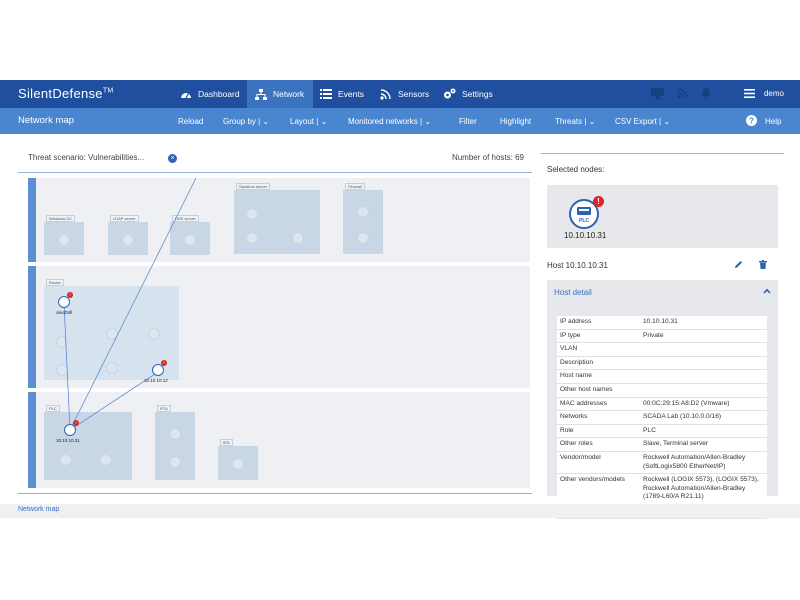 The image size is (800, 600). I want to click on detail-value: Slave, Terminal server, so click(703, 444).